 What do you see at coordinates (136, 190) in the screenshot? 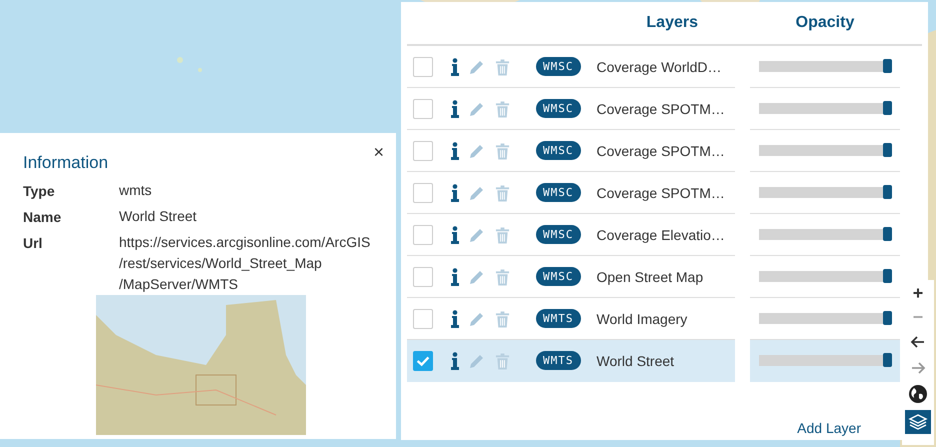
I see `field-value: wmts` at bounding box center [136, 190].